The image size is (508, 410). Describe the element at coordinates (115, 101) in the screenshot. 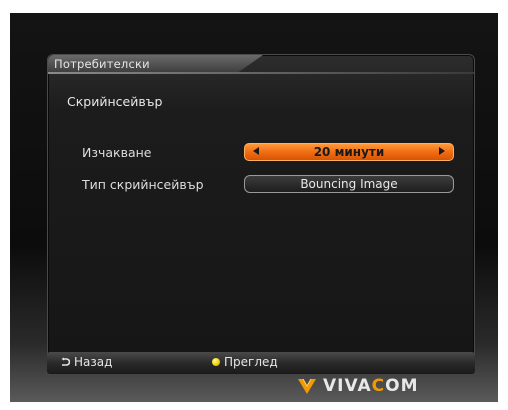

I see `page-title: Скрийнсейвър` at that location.